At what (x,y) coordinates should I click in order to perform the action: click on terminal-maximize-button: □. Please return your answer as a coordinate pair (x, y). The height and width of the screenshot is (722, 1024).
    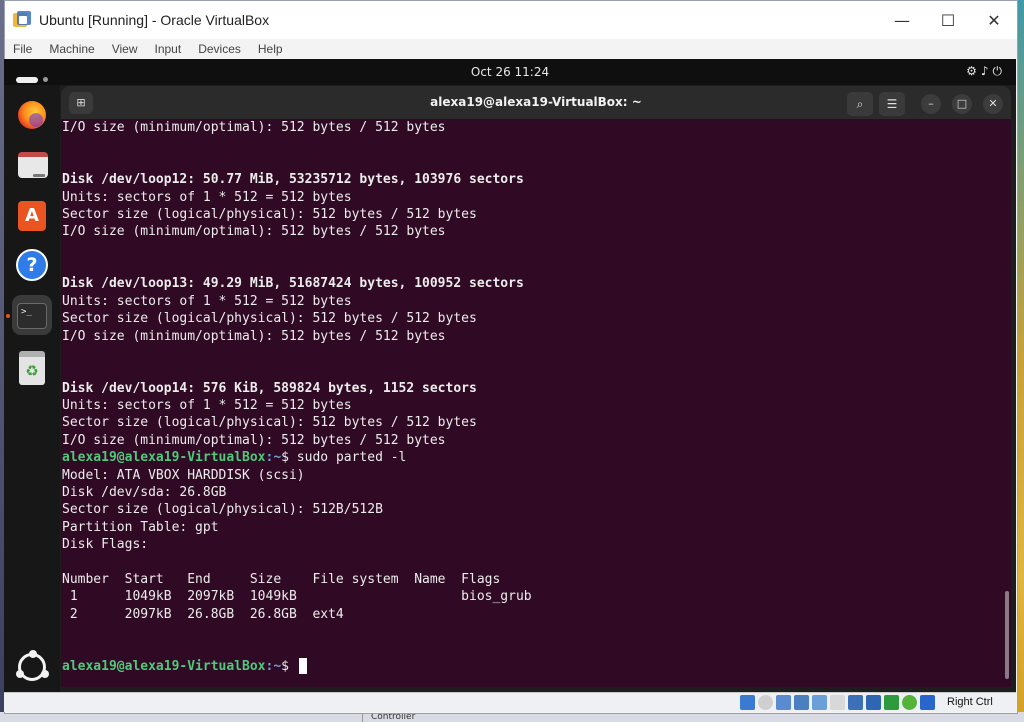
    Looking at the image, I should click on (962, 104).